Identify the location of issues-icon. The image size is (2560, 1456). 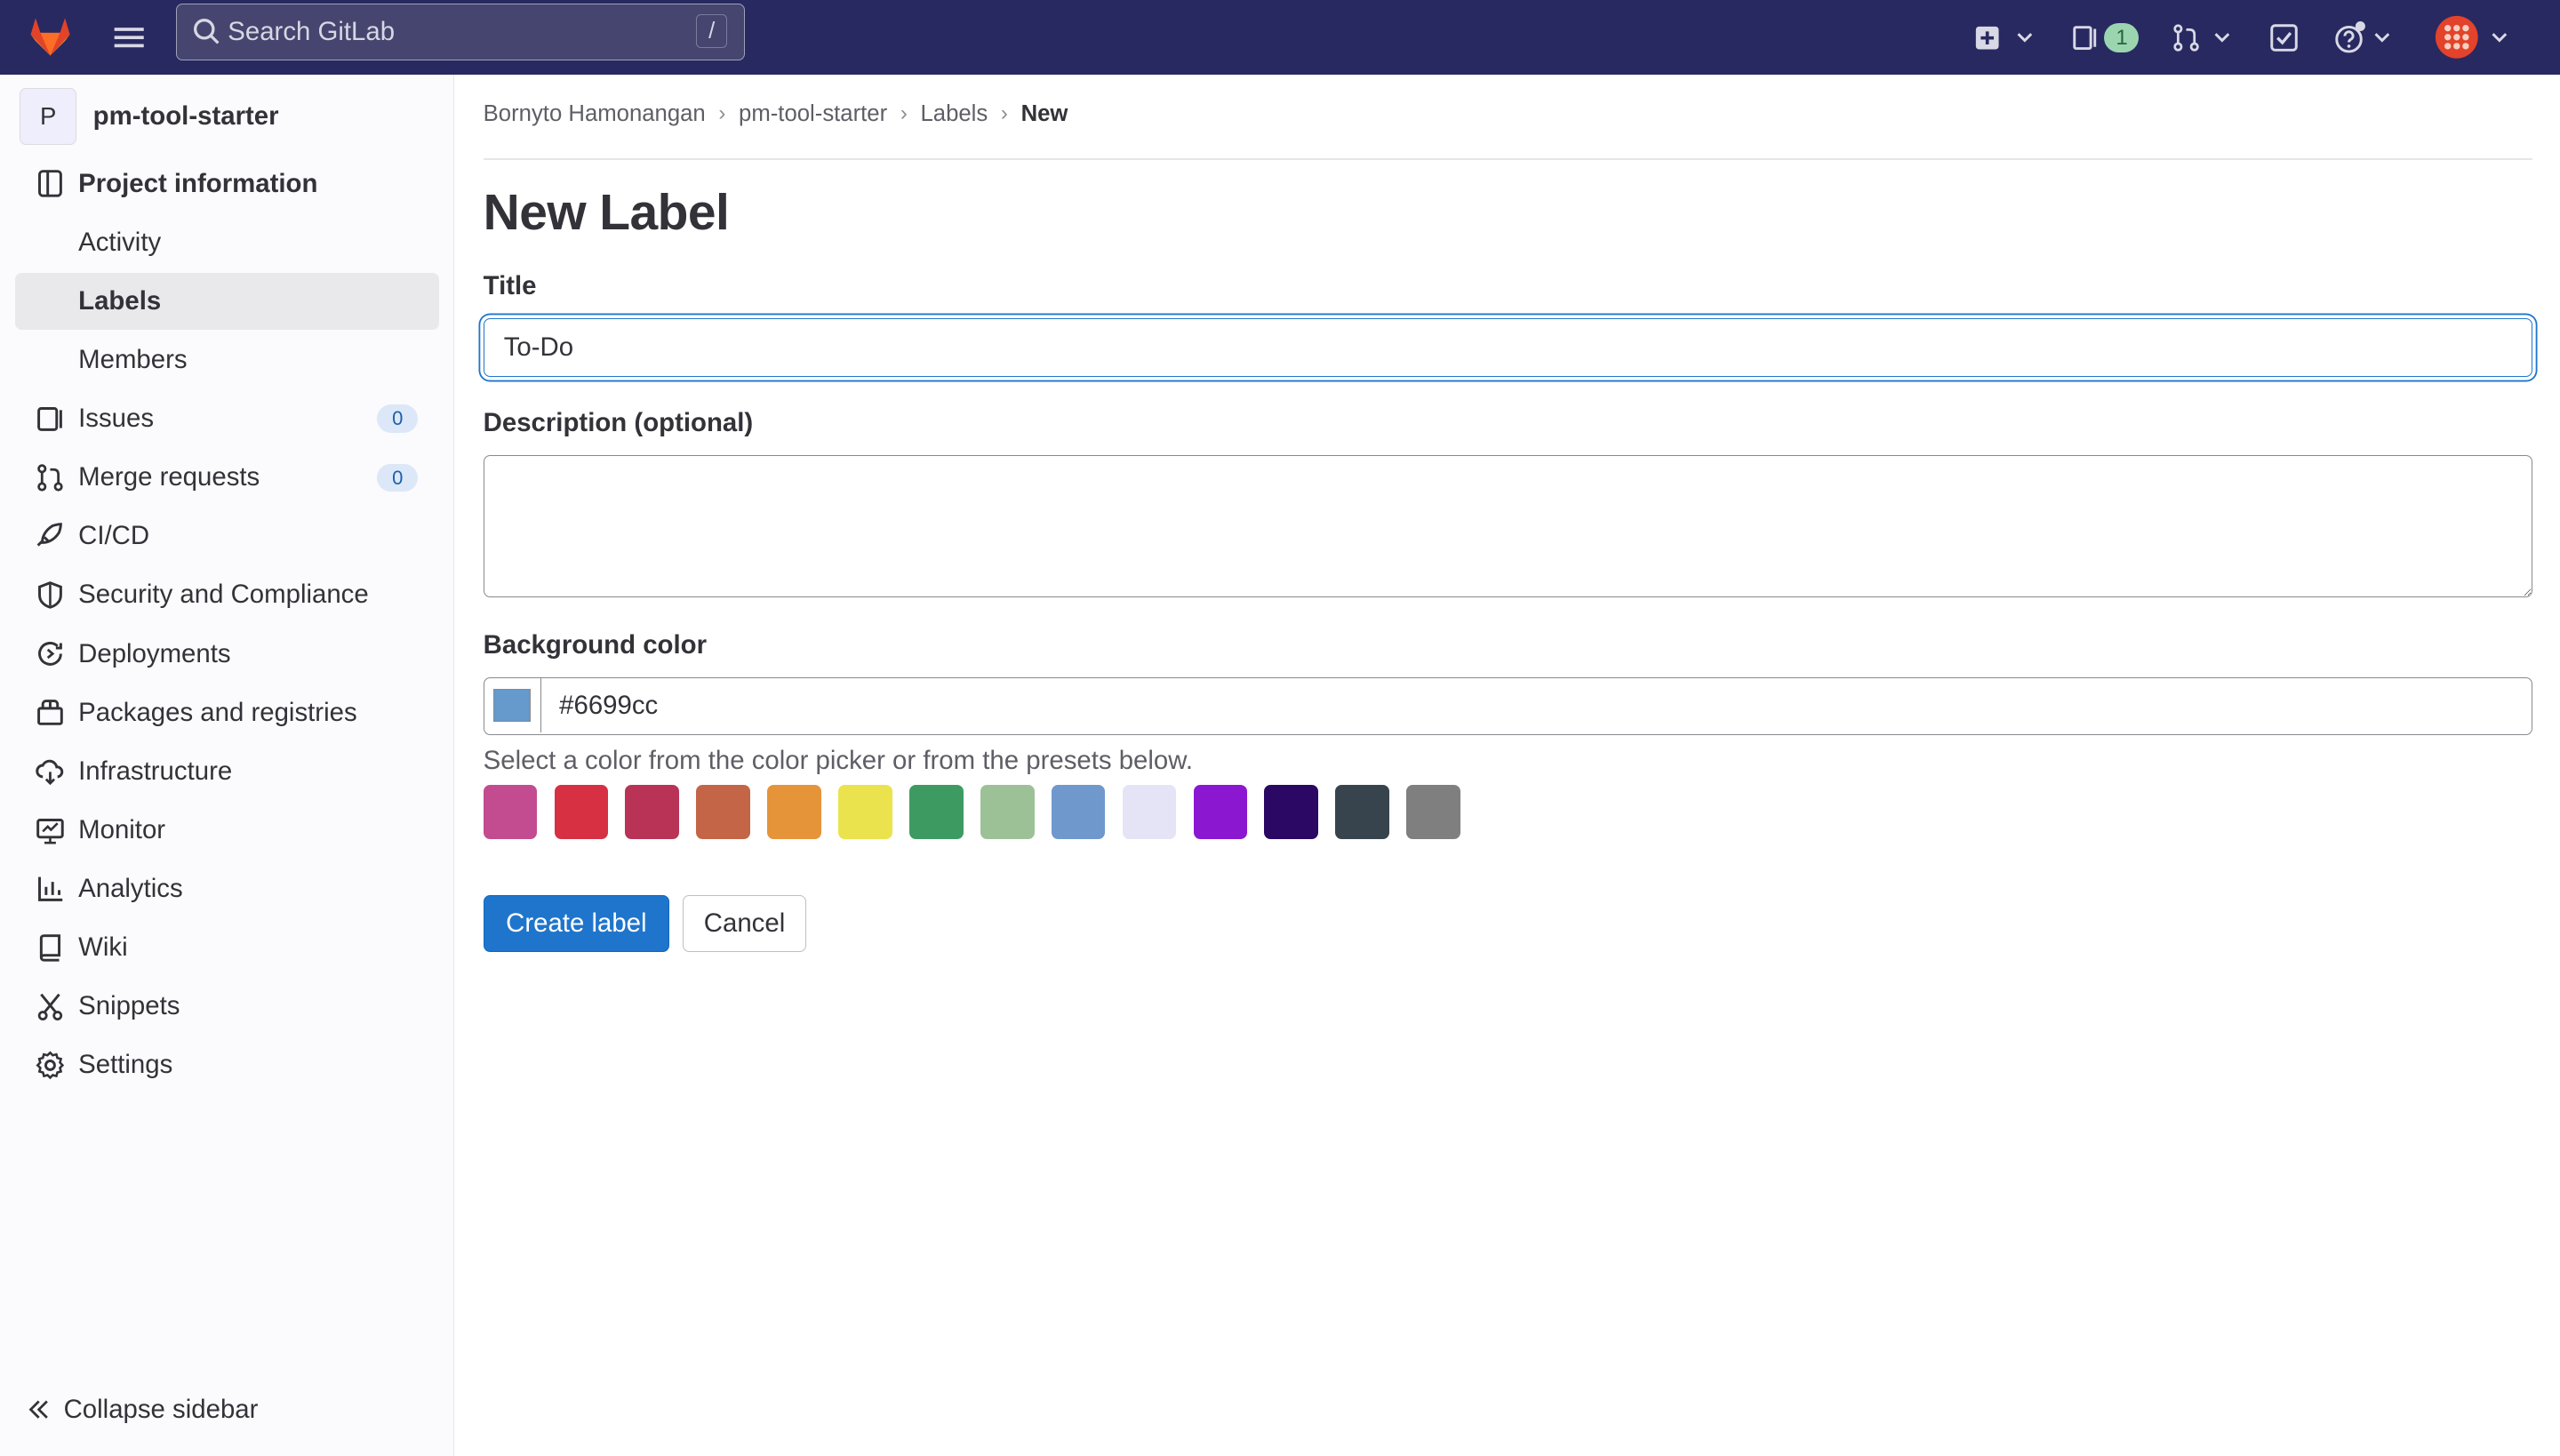
(2084, 37).